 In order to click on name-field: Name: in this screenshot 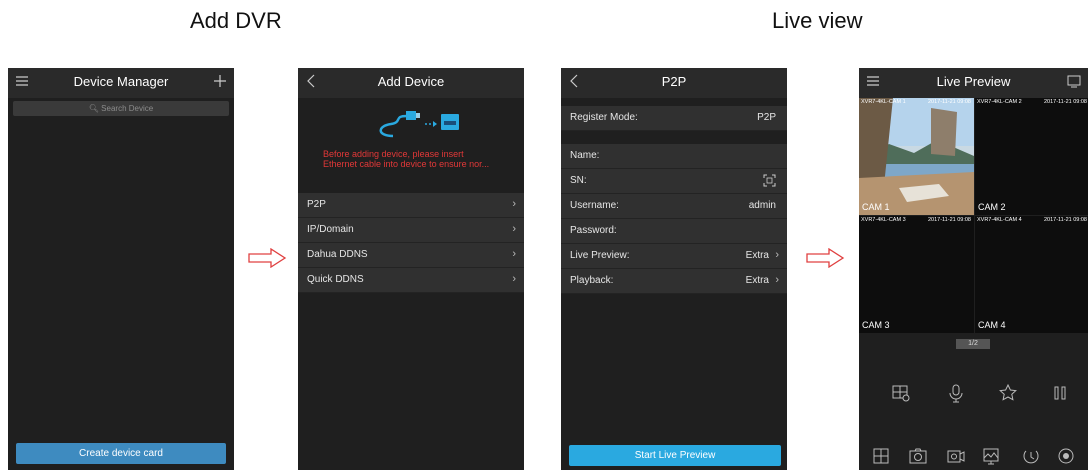, I will do `click(674, 156)`.